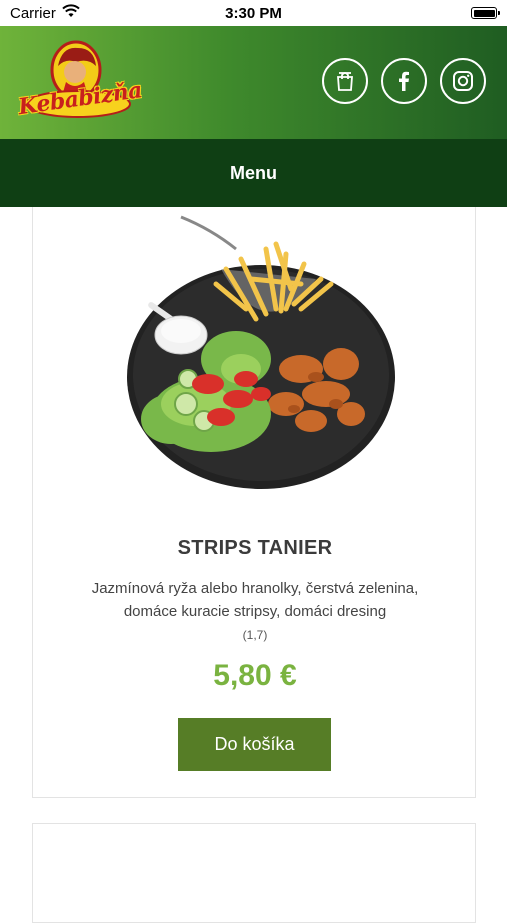  I want to click on menu-title: Menu, so click(253, 173).